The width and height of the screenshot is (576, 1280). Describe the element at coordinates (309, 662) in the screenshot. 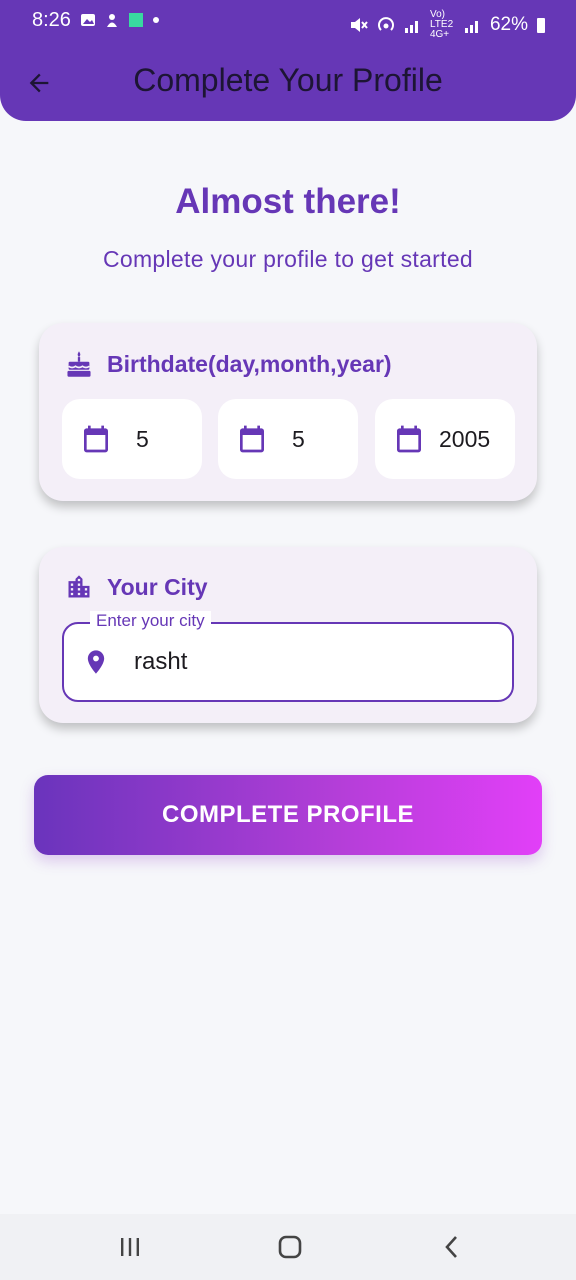

I see `city-input` at that location.